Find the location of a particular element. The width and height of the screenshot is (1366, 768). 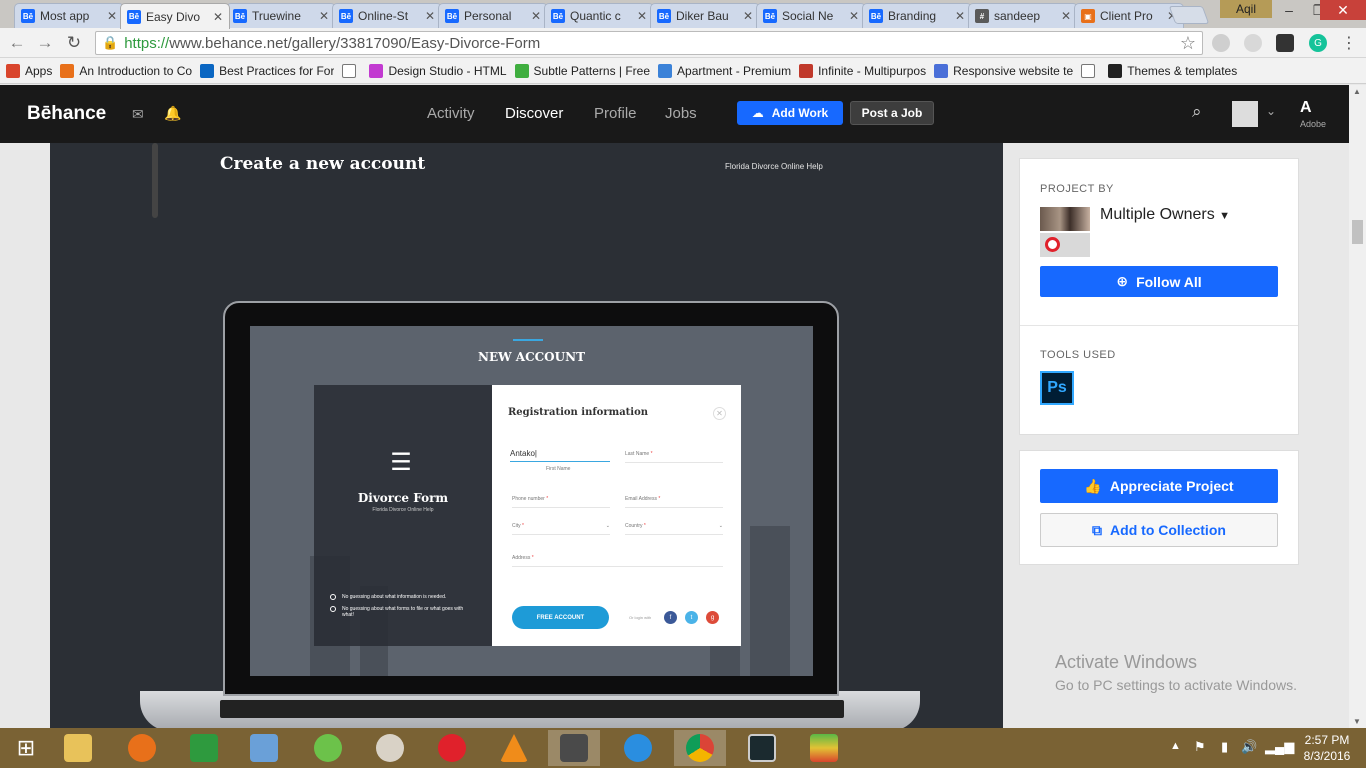

bookmark-item: Best Practices for For is located at coordinates (267, 70).